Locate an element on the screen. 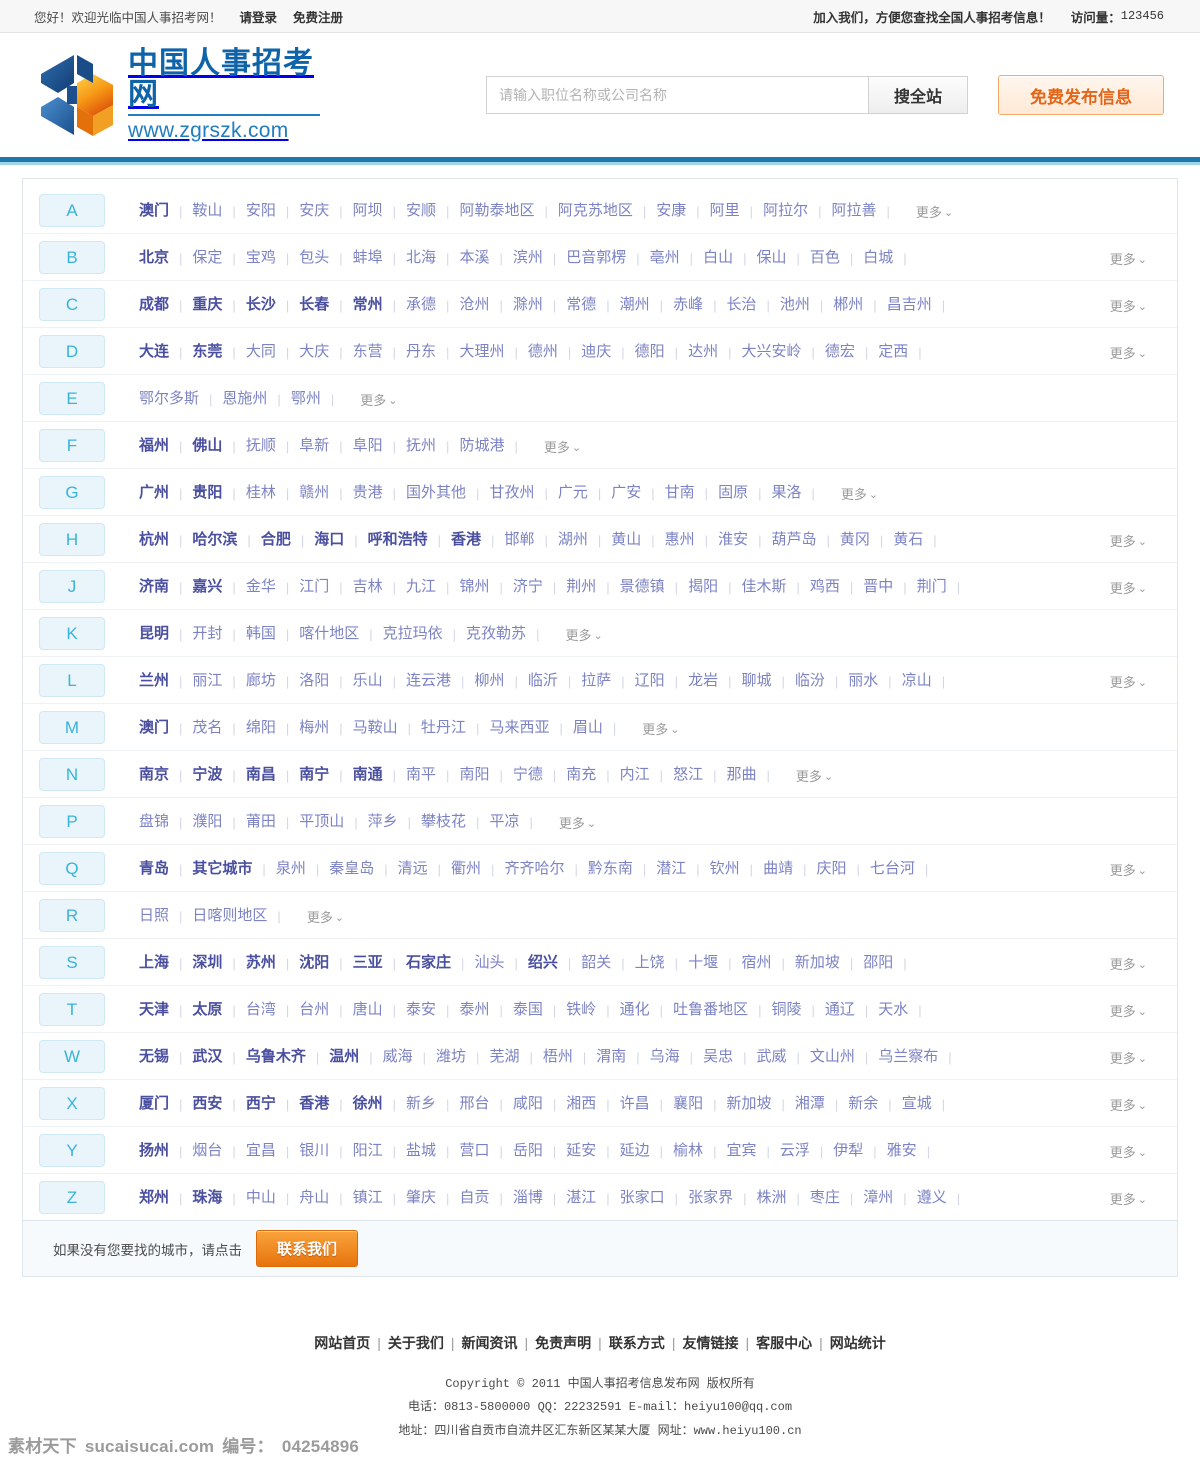  city-link: 郴州 is located at coordinates (848, 305).